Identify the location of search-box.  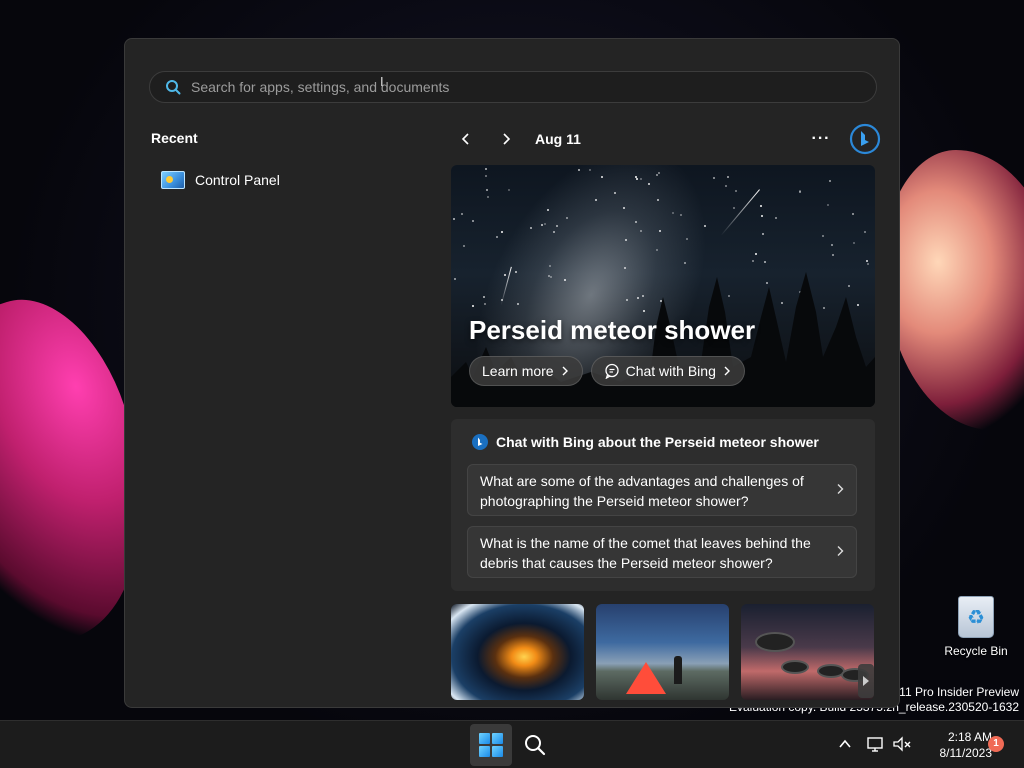
(513, 87).